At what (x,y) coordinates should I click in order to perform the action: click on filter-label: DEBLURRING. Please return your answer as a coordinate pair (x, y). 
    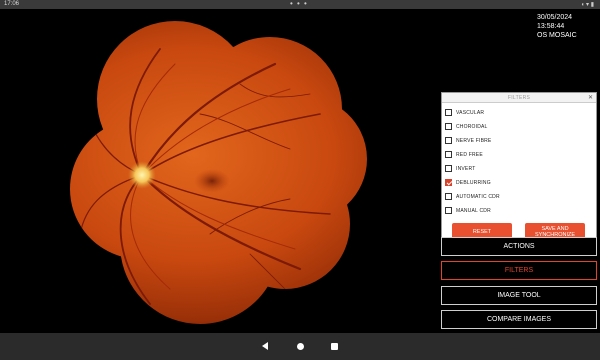
    Looking at the image, I should click on (473, 182).